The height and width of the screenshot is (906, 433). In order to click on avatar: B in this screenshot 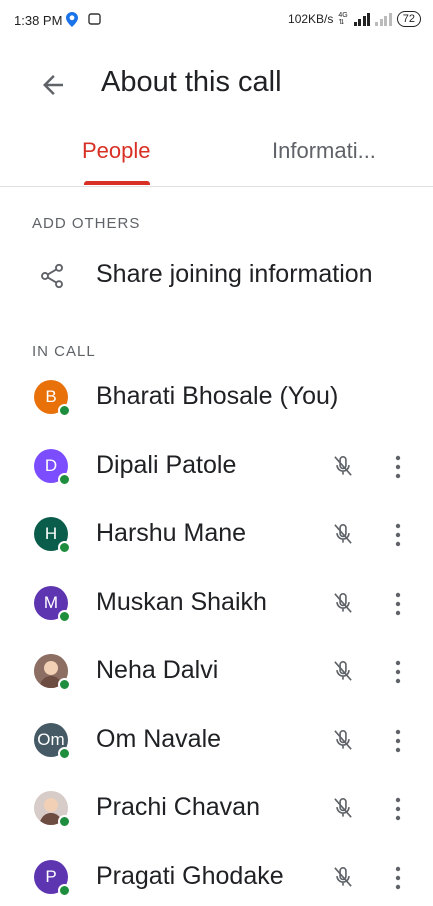, I will do `click(52, 398)`.